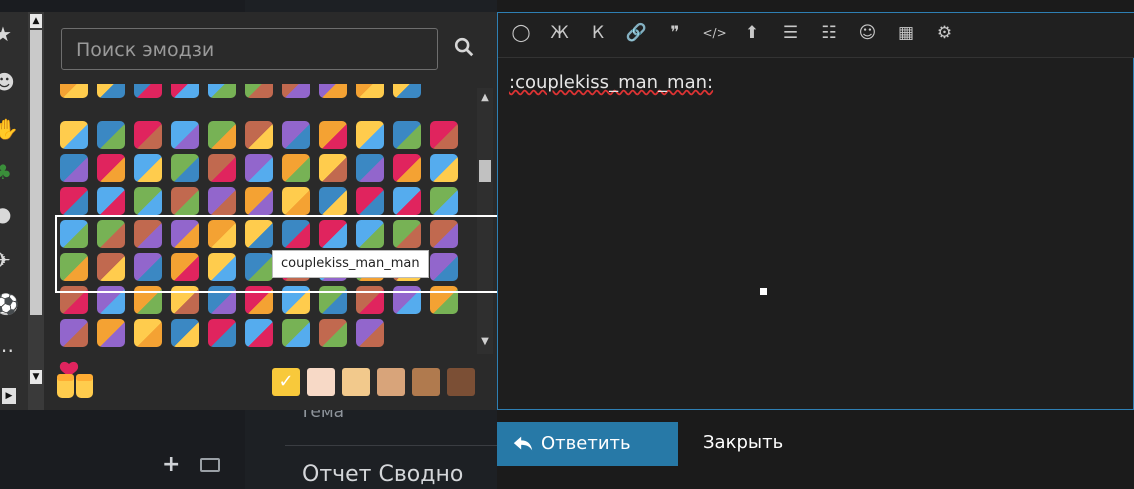  I want to click on cursor-marker, so click(763, 291).